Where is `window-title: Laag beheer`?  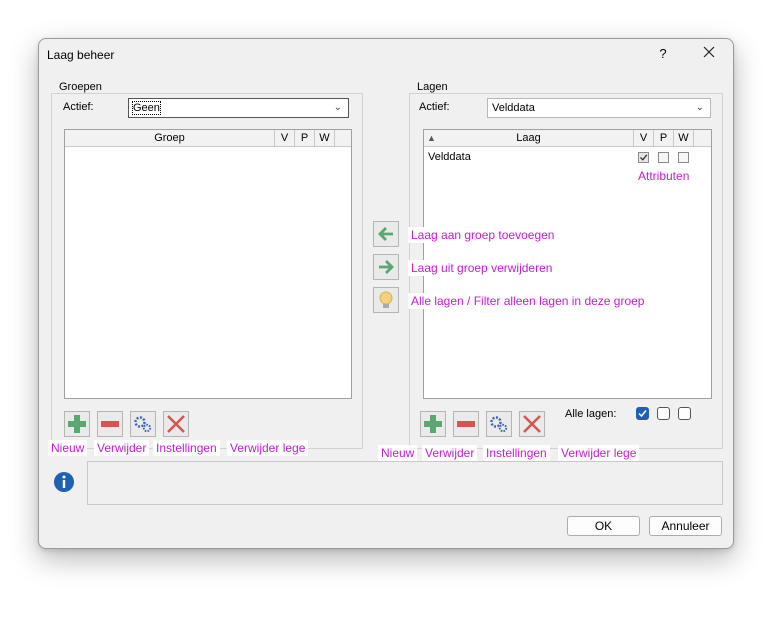
window-title: Laag beheer is located at coordinates (81, 55).